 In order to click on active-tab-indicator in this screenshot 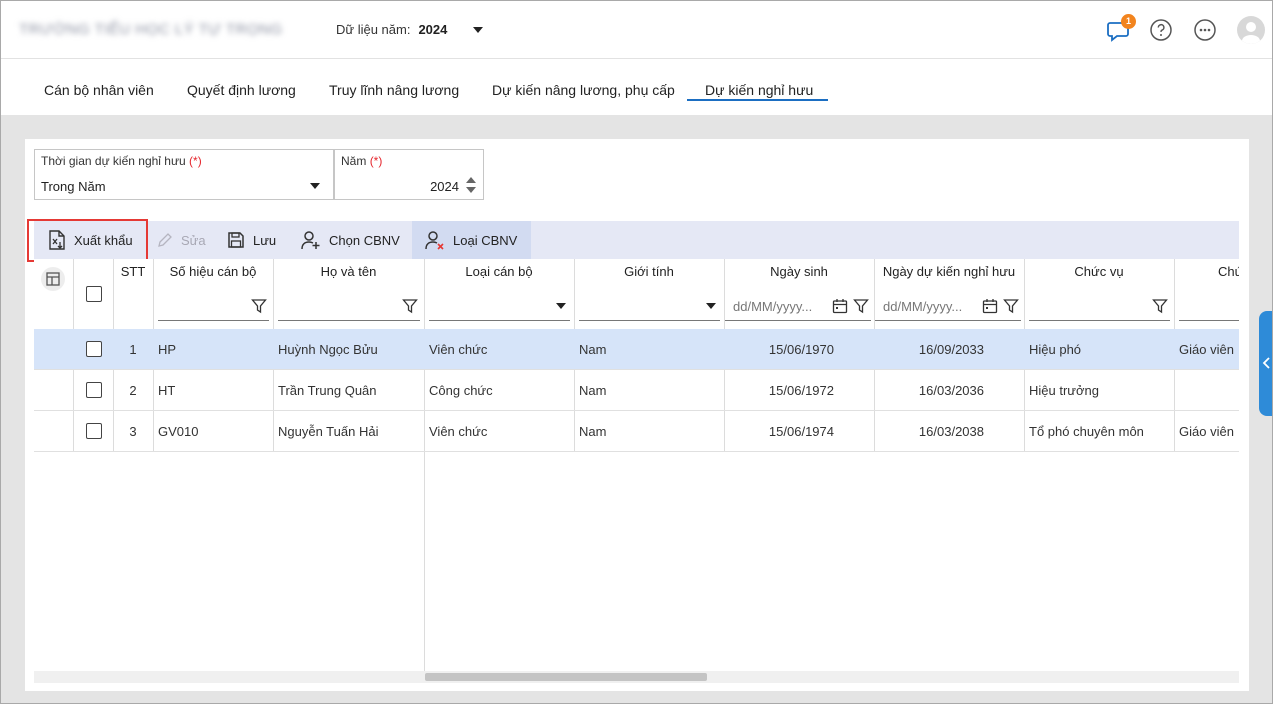, I will do `click(757, 100)`.